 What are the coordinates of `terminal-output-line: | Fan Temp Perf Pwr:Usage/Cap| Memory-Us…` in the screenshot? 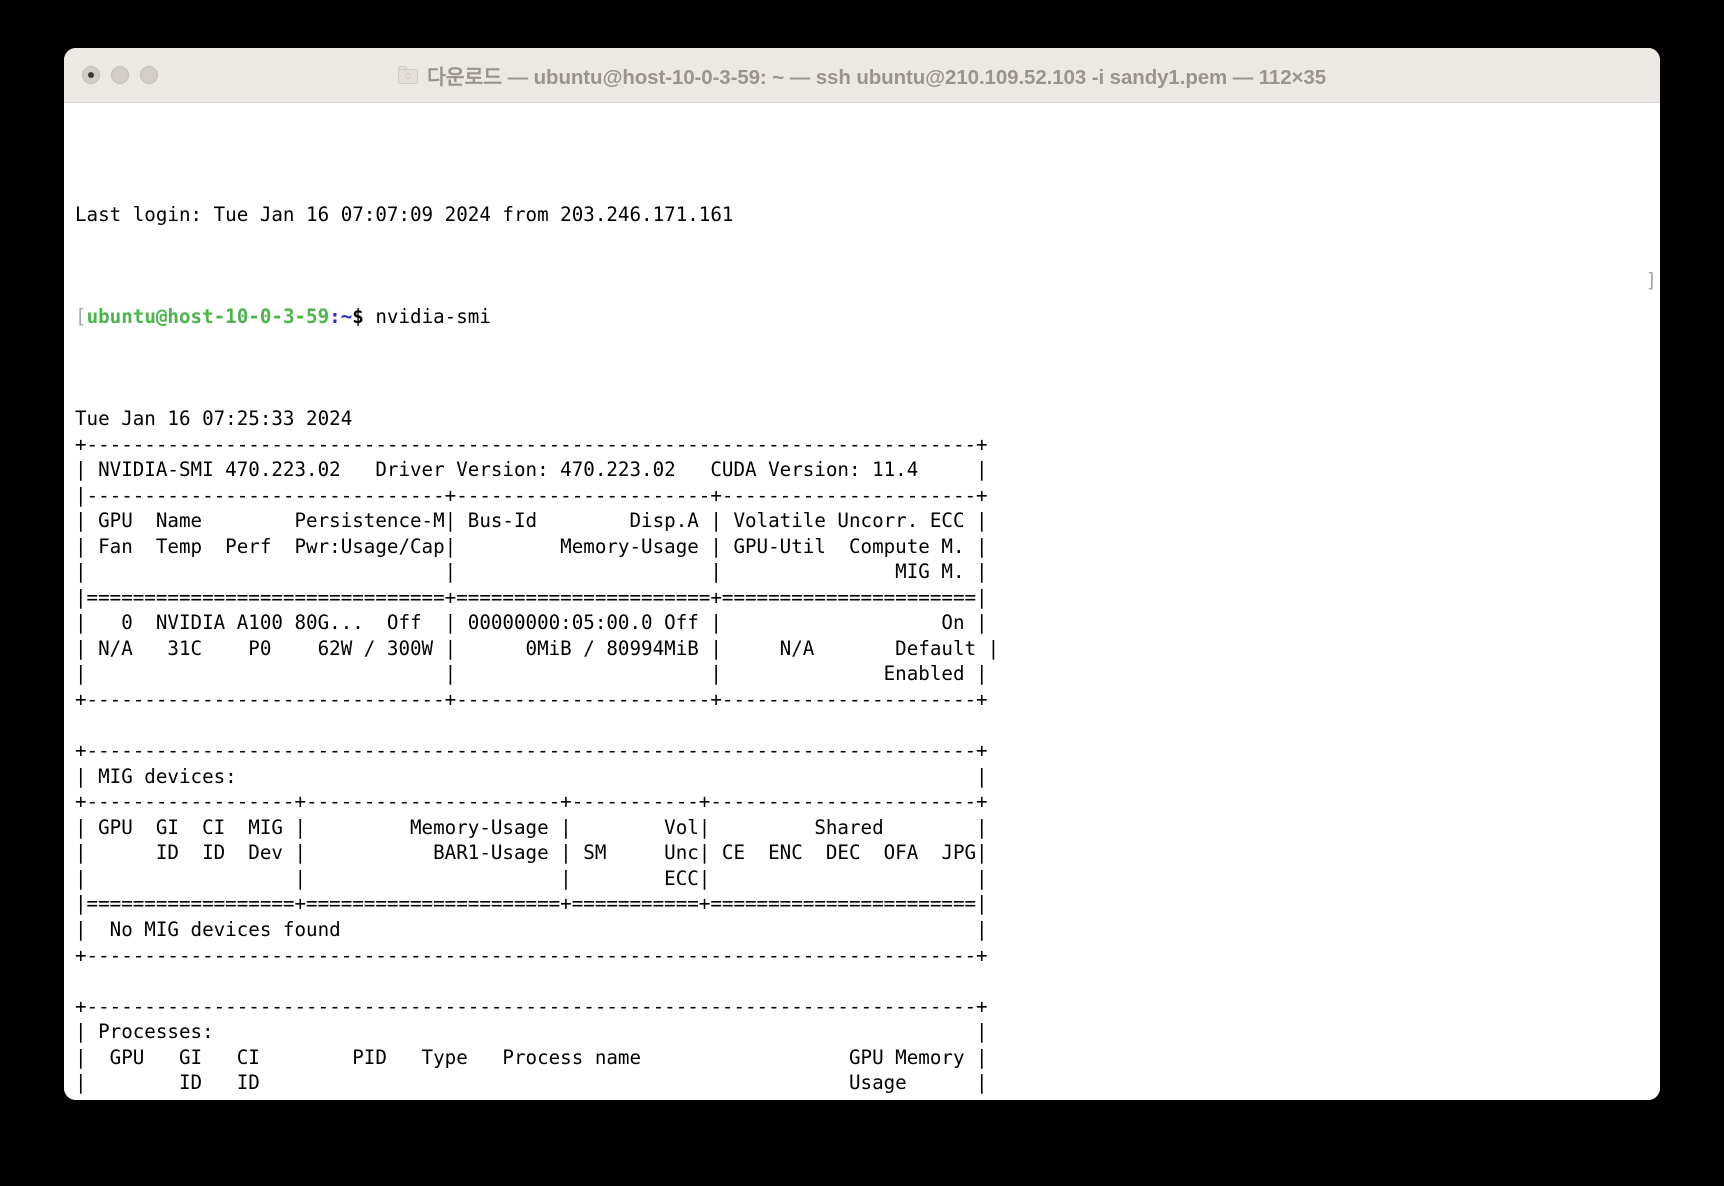 It's located at (531, 546).